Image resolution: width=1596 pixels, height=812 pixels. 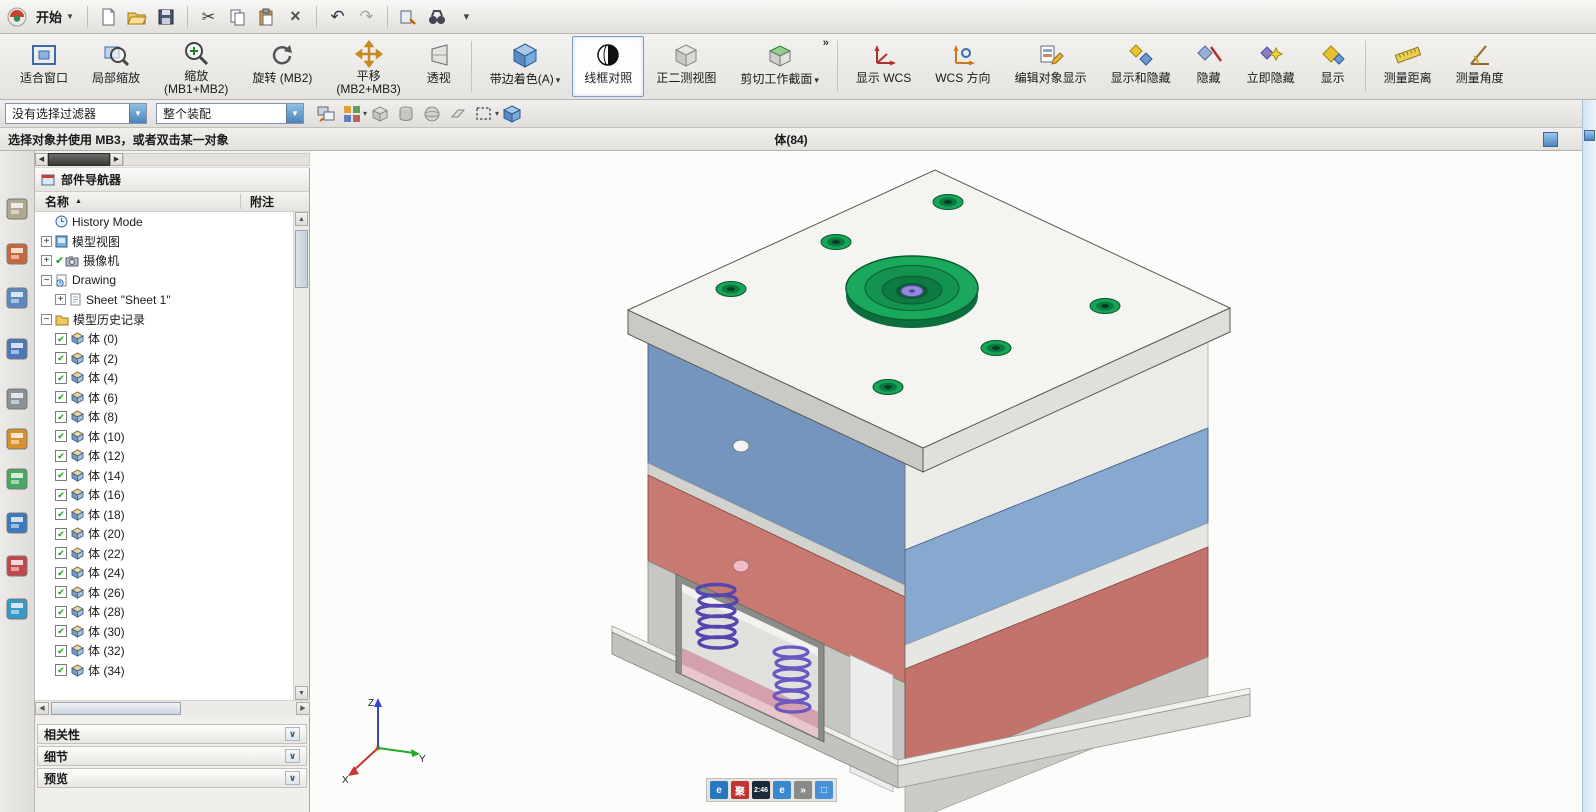 I want to click on edit-object-display-button: 编辑对象显示, so click(x=1051, y=66).